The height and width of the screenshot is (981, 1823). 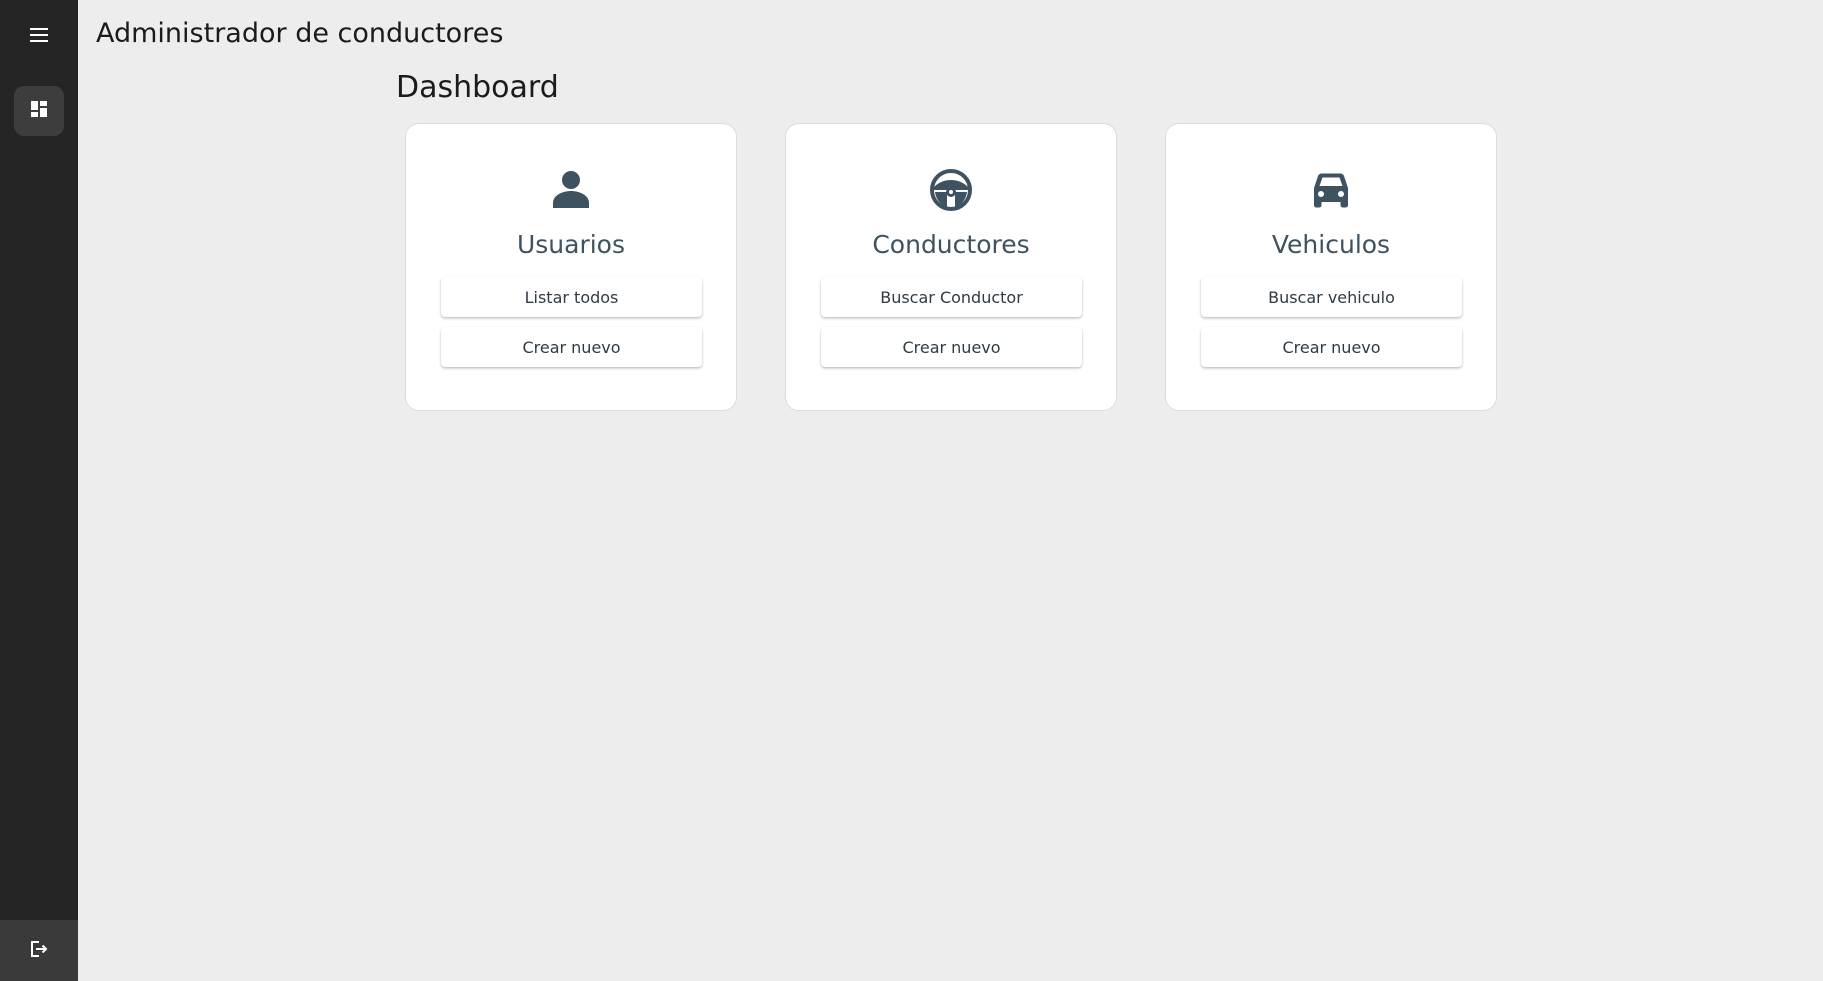 What do you see at coordinates (951, 297) in the screenshot?
I see `buscar-conductor-button: Buscar Conductor` at bounding box center [951, 297].